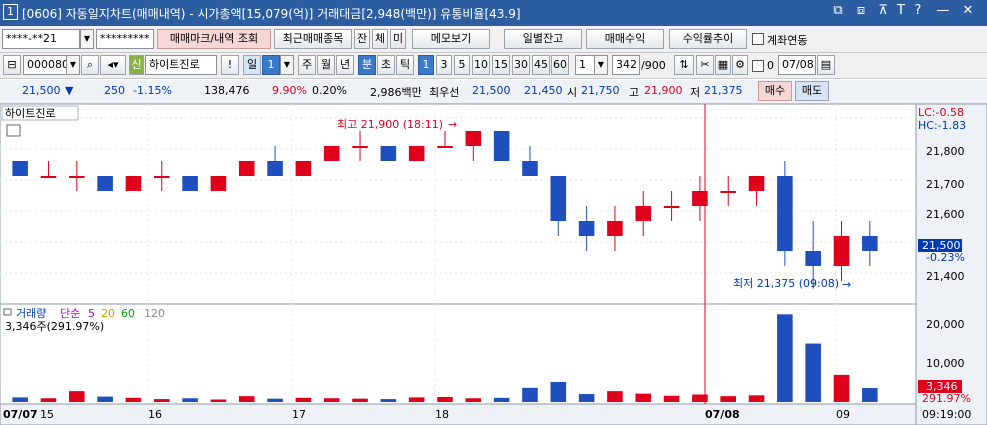 This screenshot has height=425, width=987. I want to click on price-tick: 21,800, so click(945, 151).